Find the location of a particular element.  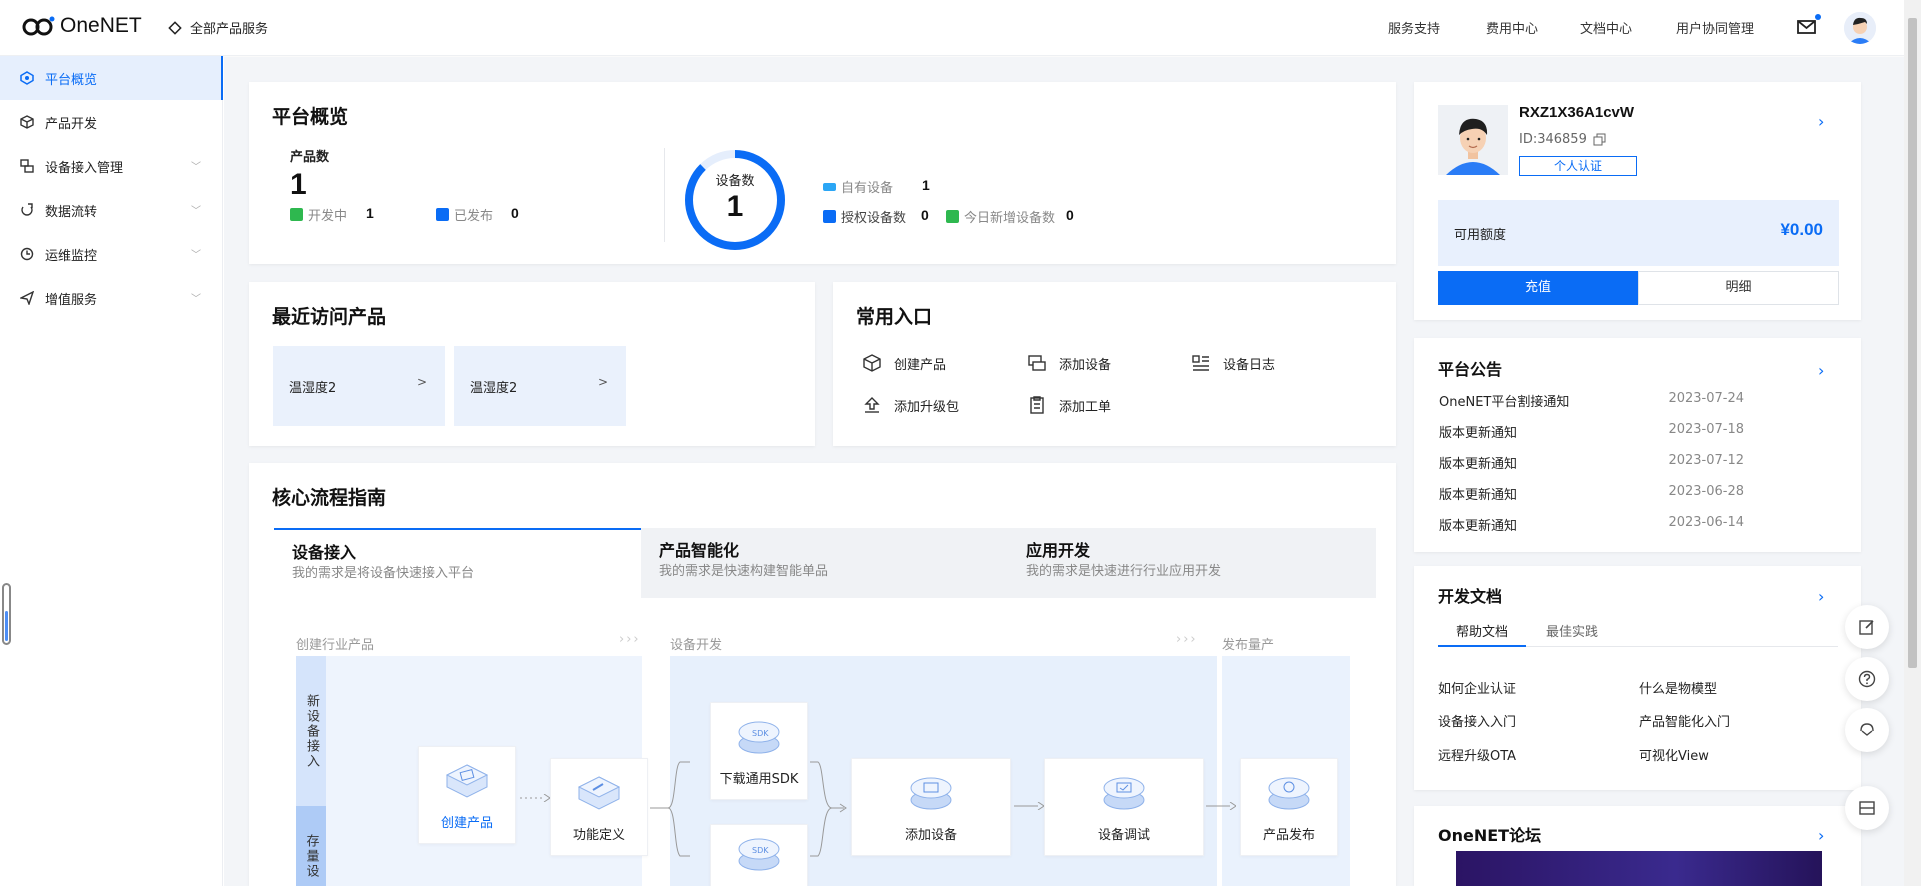

sidebar-item-value-added: 增值服务 ﹀ is located at coordinates (111, 298).